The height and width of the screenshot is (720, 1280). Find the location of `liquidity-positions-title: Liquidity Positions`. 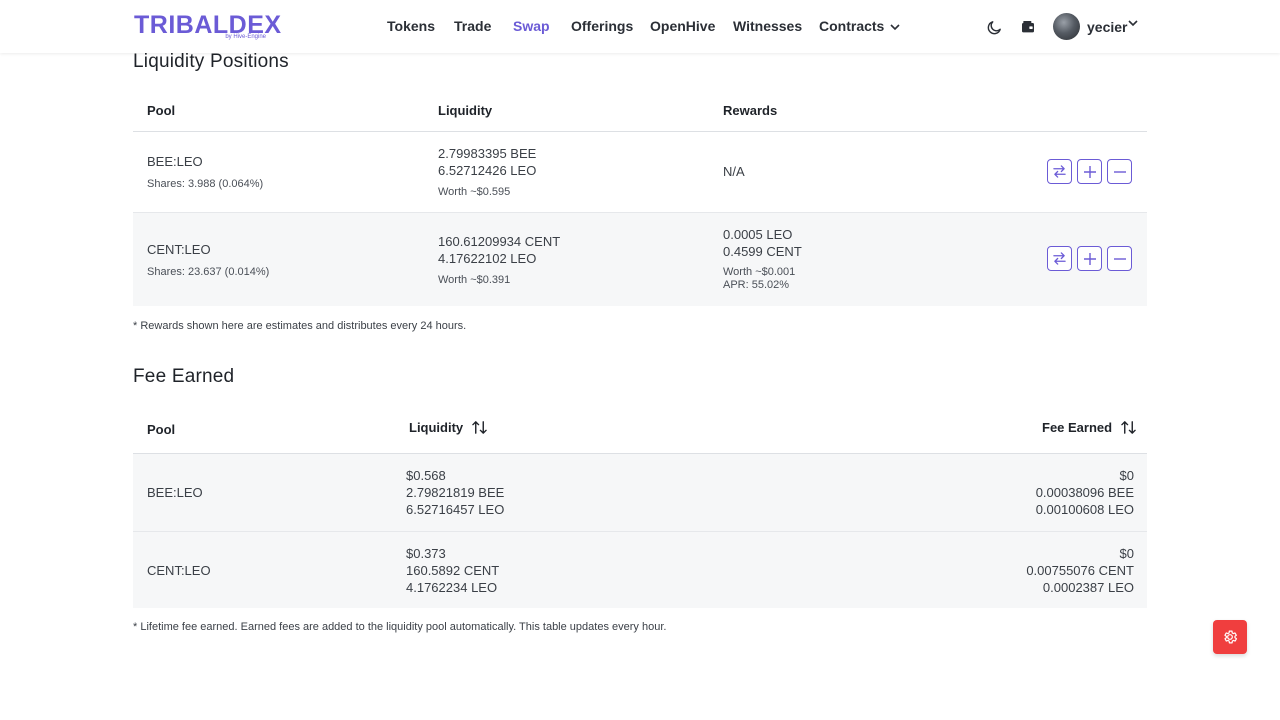

liquidity-positions-title: Liquidity Positions is located at coordinates (211, 61).